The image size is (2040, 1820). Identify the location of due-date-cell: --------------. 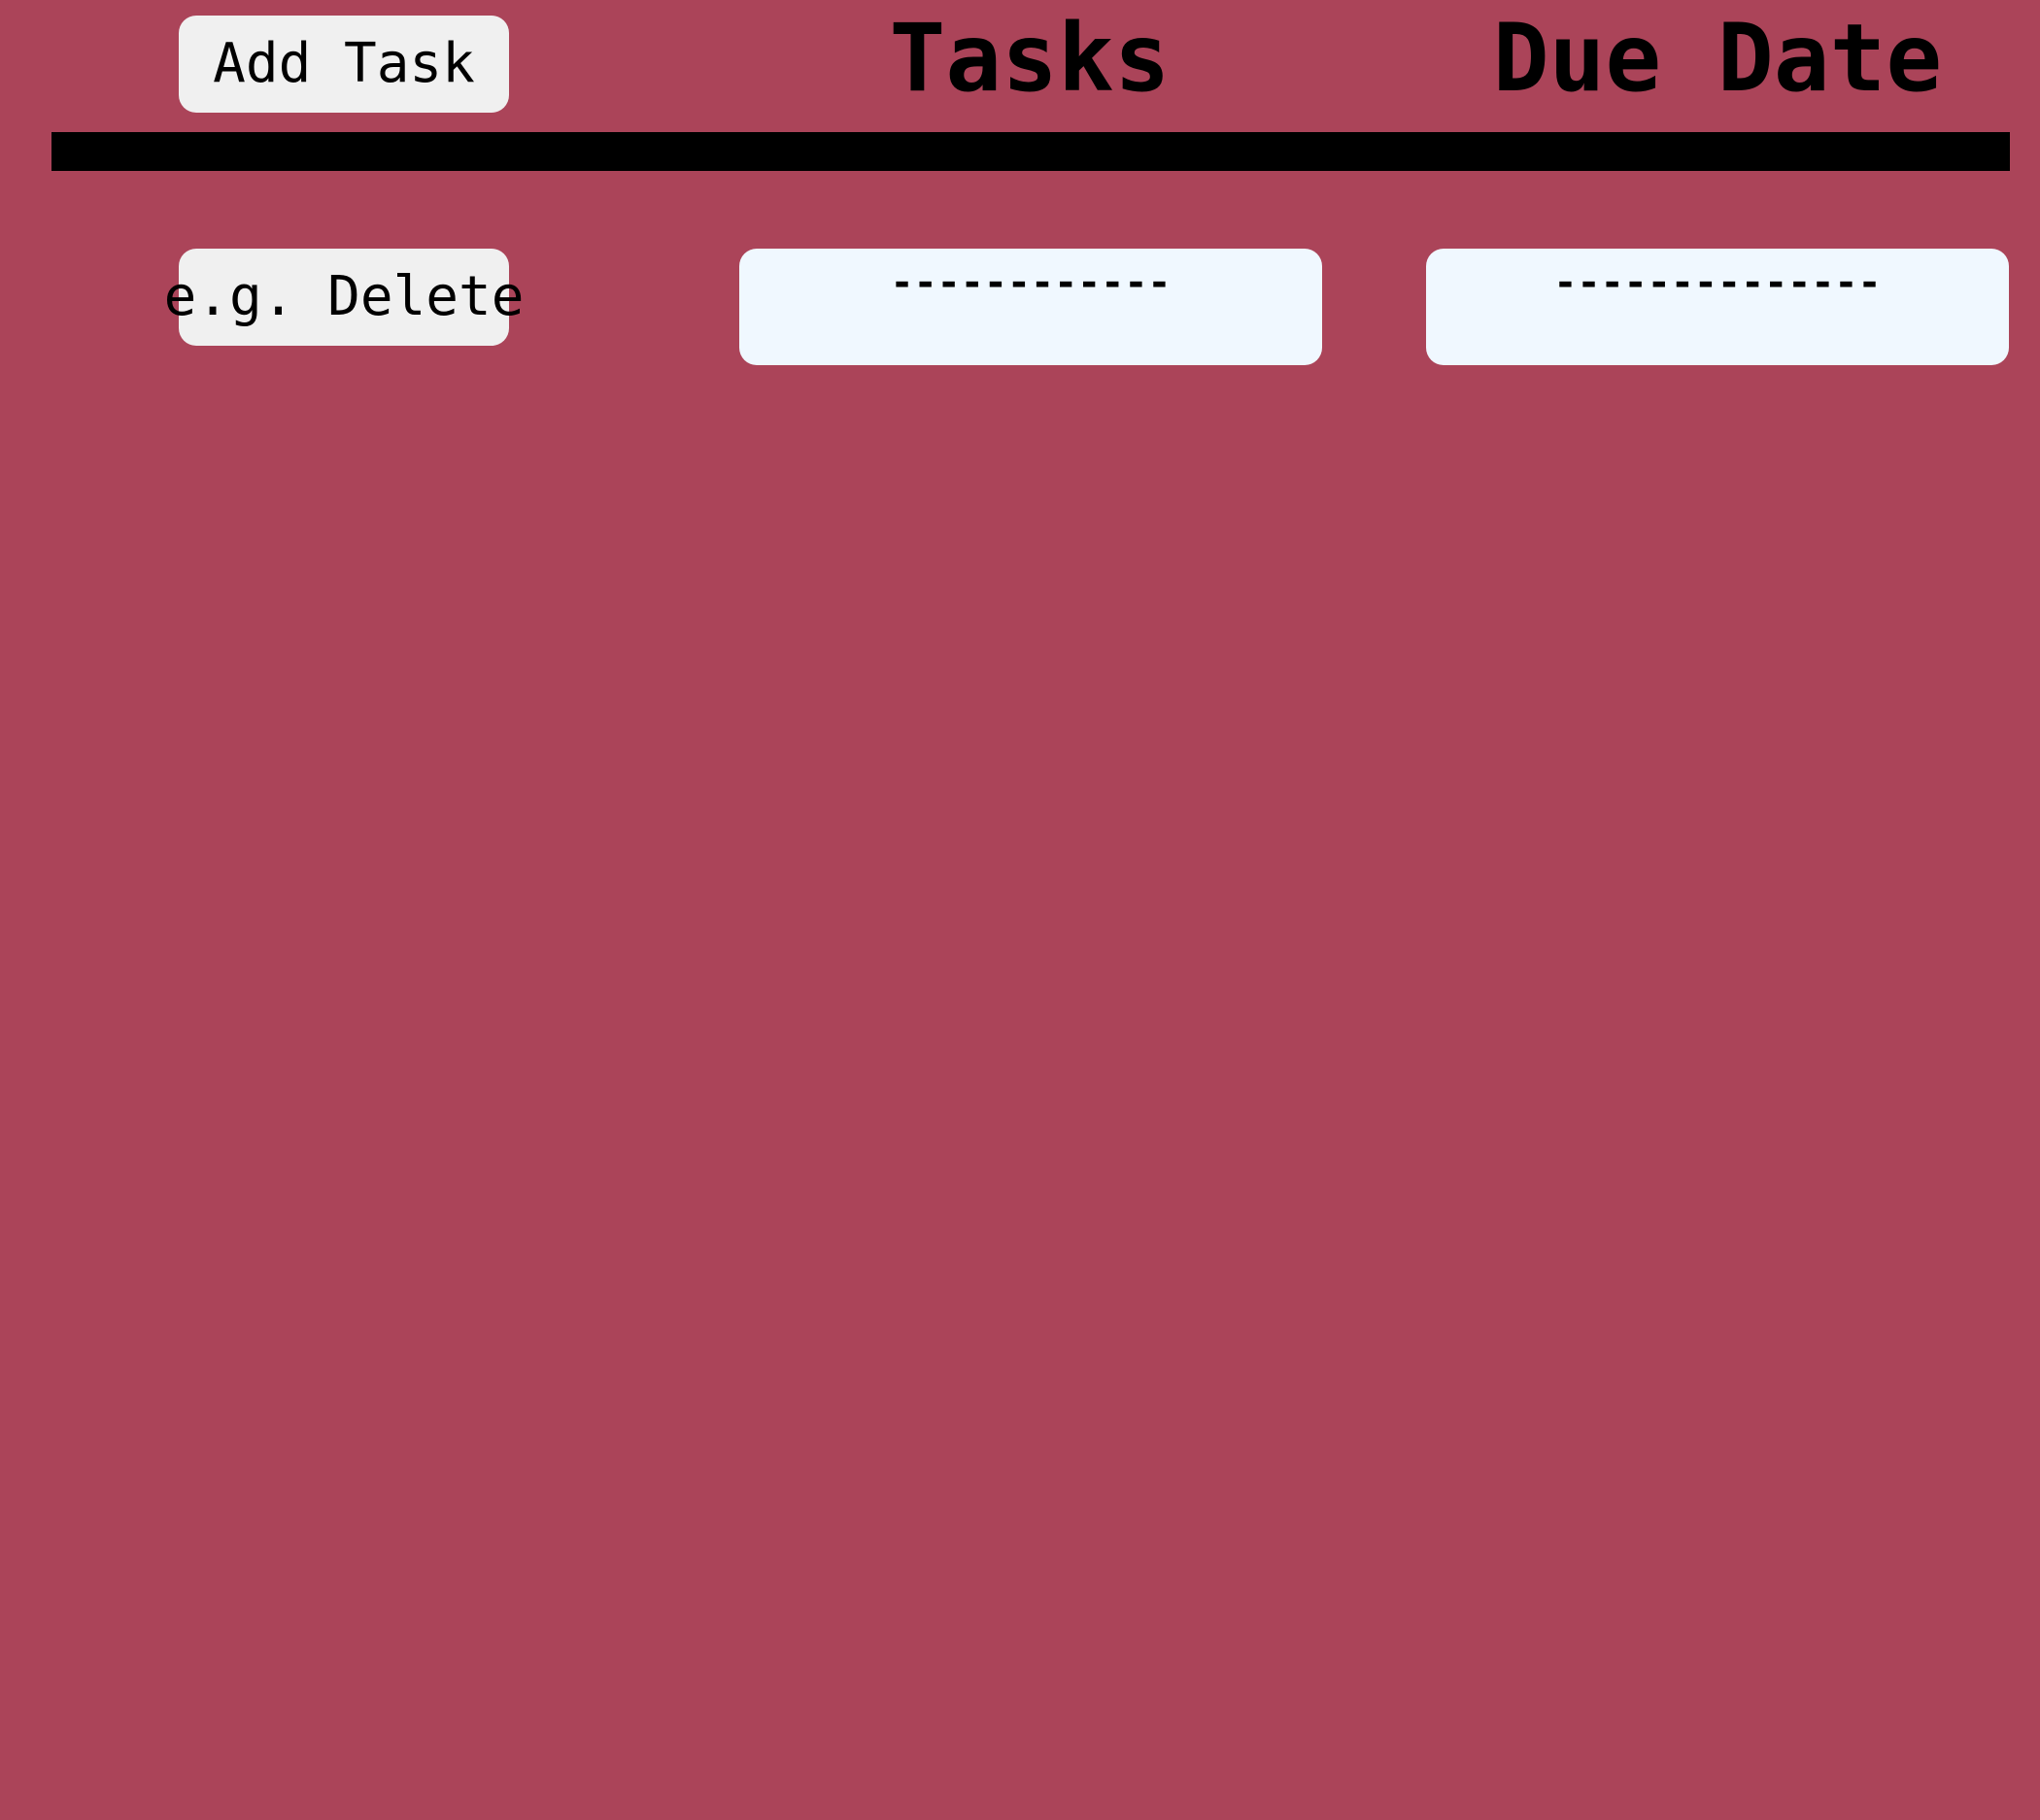
(1717, 307).